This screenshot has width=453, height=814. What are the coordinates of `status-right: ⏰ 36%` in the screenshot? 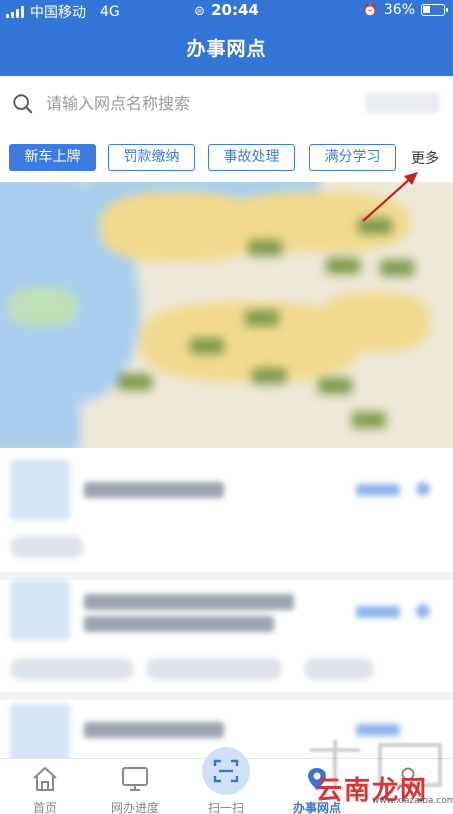 It's located at (405, 10).